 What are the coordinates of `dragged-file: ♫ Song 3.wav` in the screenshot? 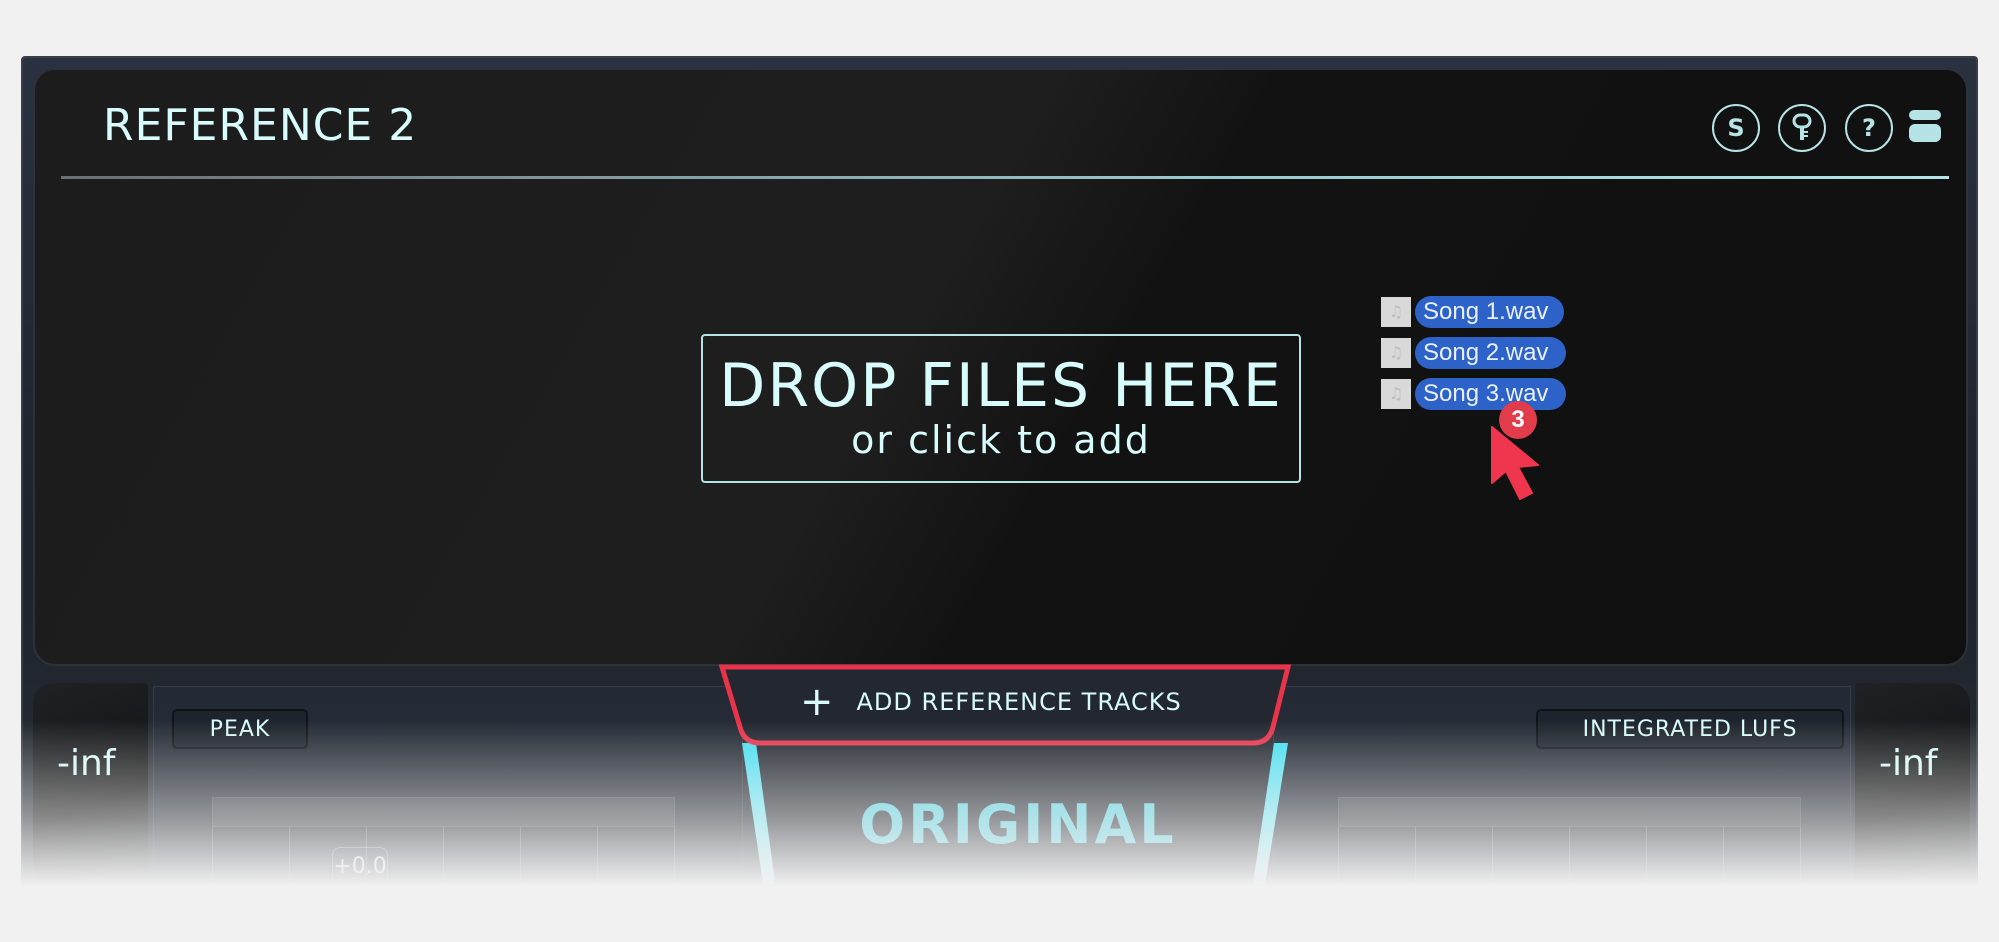 It's located at (1474, 393).